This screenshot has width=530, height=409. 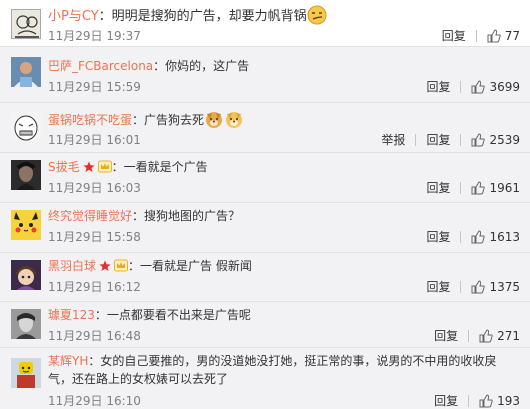 I want to click on like-button: 193, so click(x=499, y=401).